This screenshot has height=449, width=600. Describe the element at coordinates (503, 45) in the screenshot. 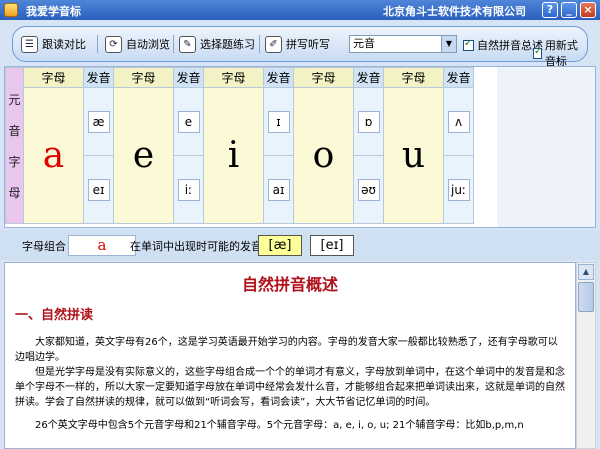

I see `natural-phonics-checkbox: 自然拼音总述` at that location.